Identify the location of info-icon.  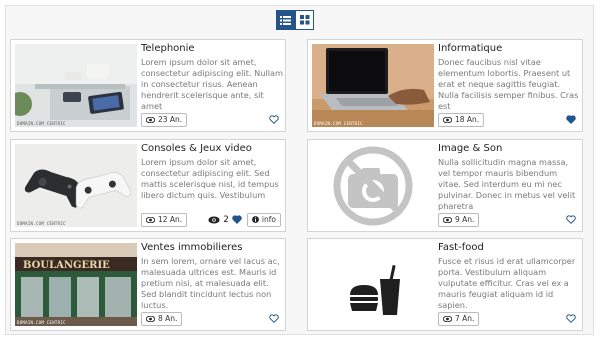
(255, 219).